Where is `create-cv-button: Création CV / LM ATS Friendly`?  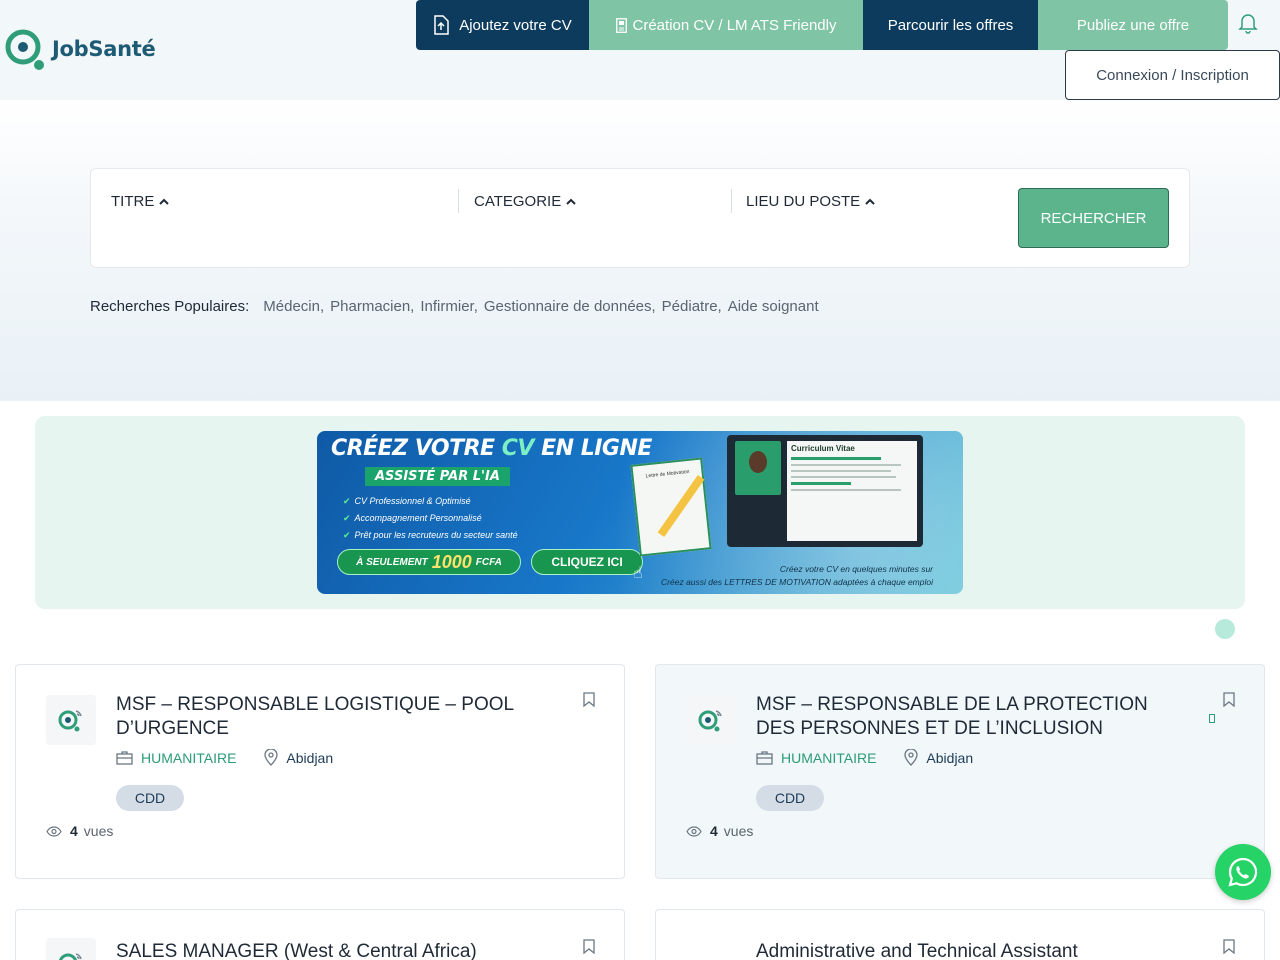 create-cv-button: Création CV / LM ATS Friendly is located at coordinates (726, 25).